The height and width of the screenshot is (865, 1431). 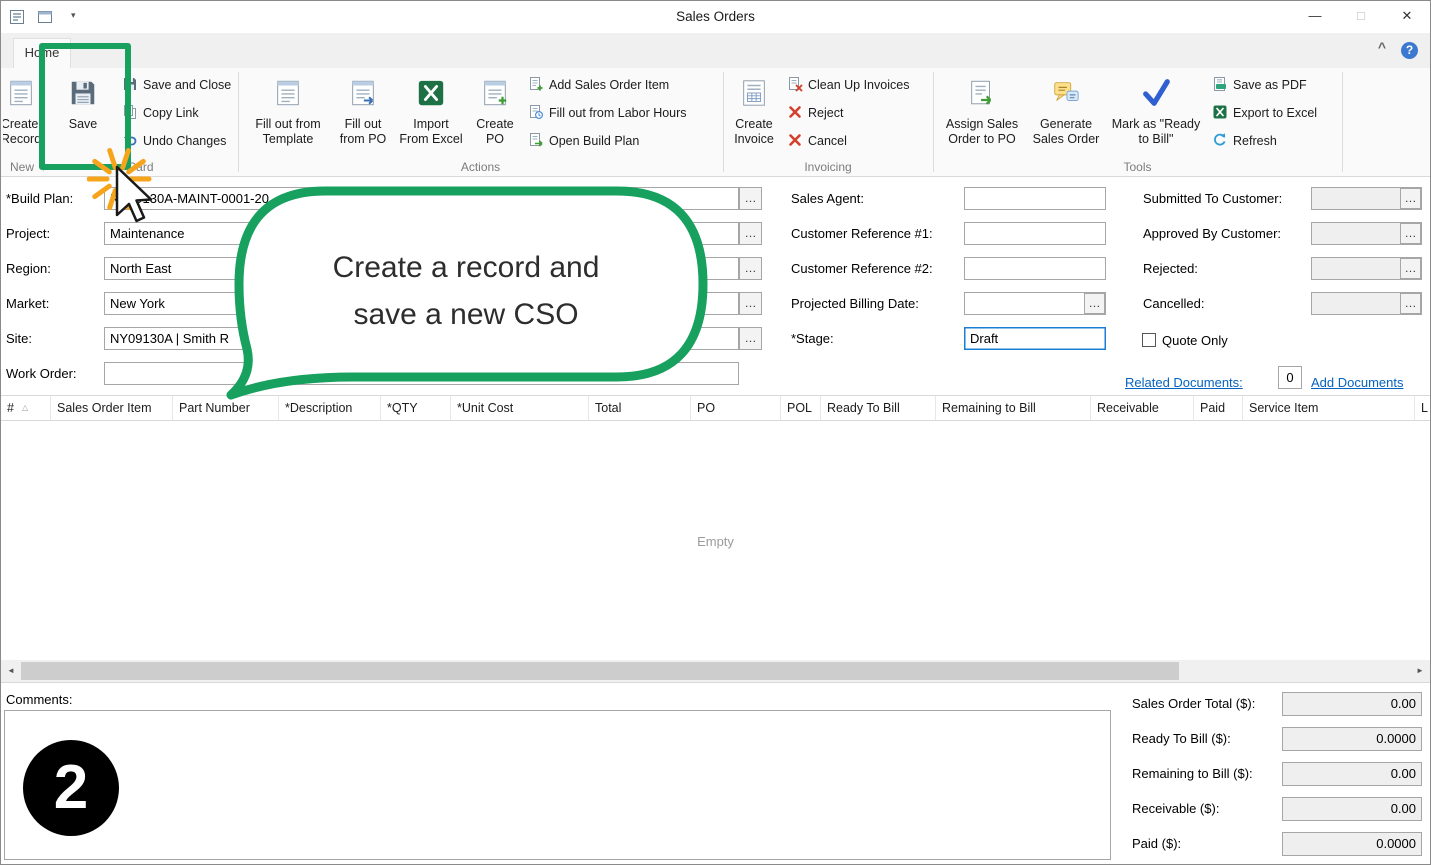 What do you see at coordinates (1352, 739) in the screenshot?
I see `ready-to-bill-total-field: 0.0000` at bounding box center [1352, 739].